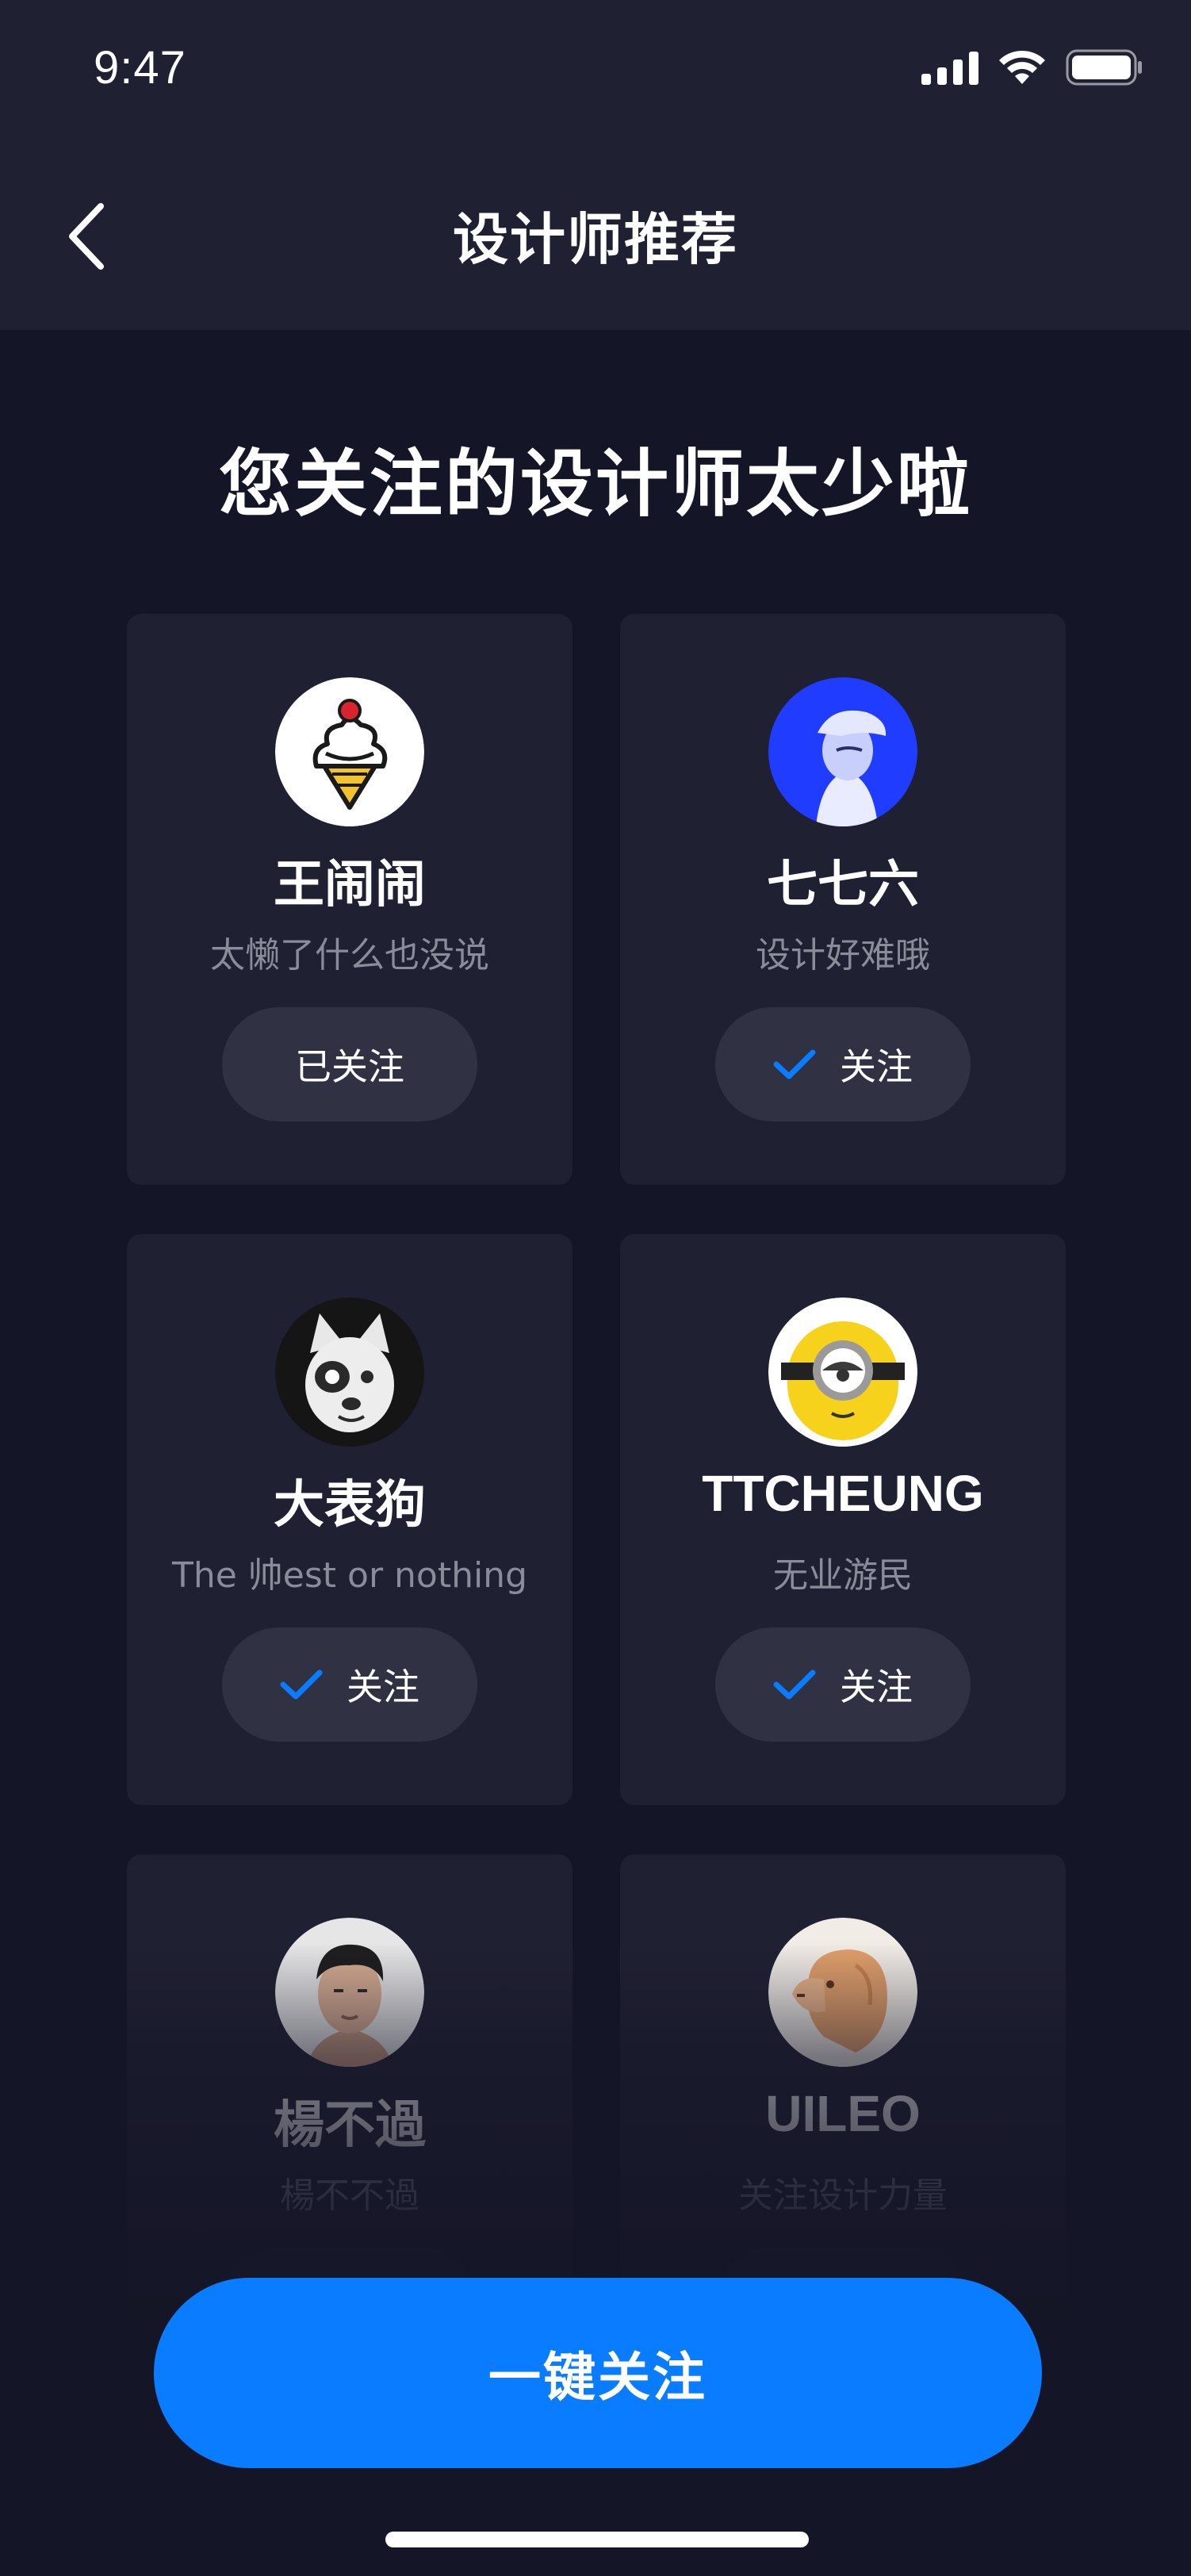  What do you see at coordinates (350, 2124) in the screenshot?
I see `designer-name: 楊不過` at bounding box center [350, 2124].